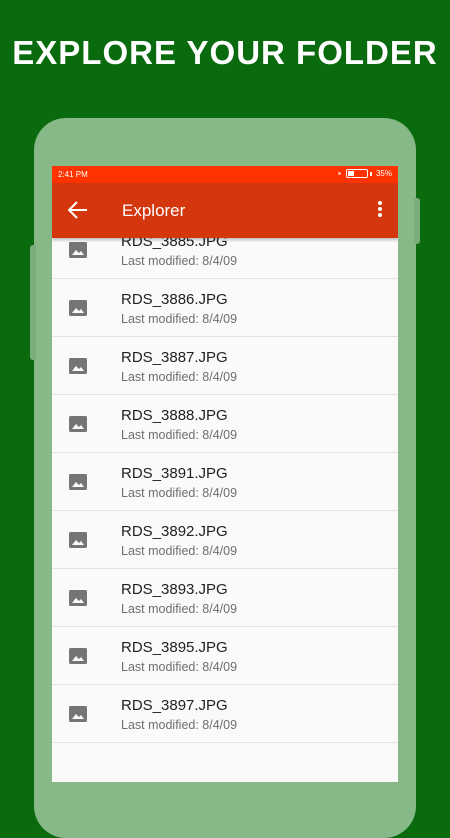  I want to click on promo-title: EXPLORE YOUR FOLDER, so click(225, 52).